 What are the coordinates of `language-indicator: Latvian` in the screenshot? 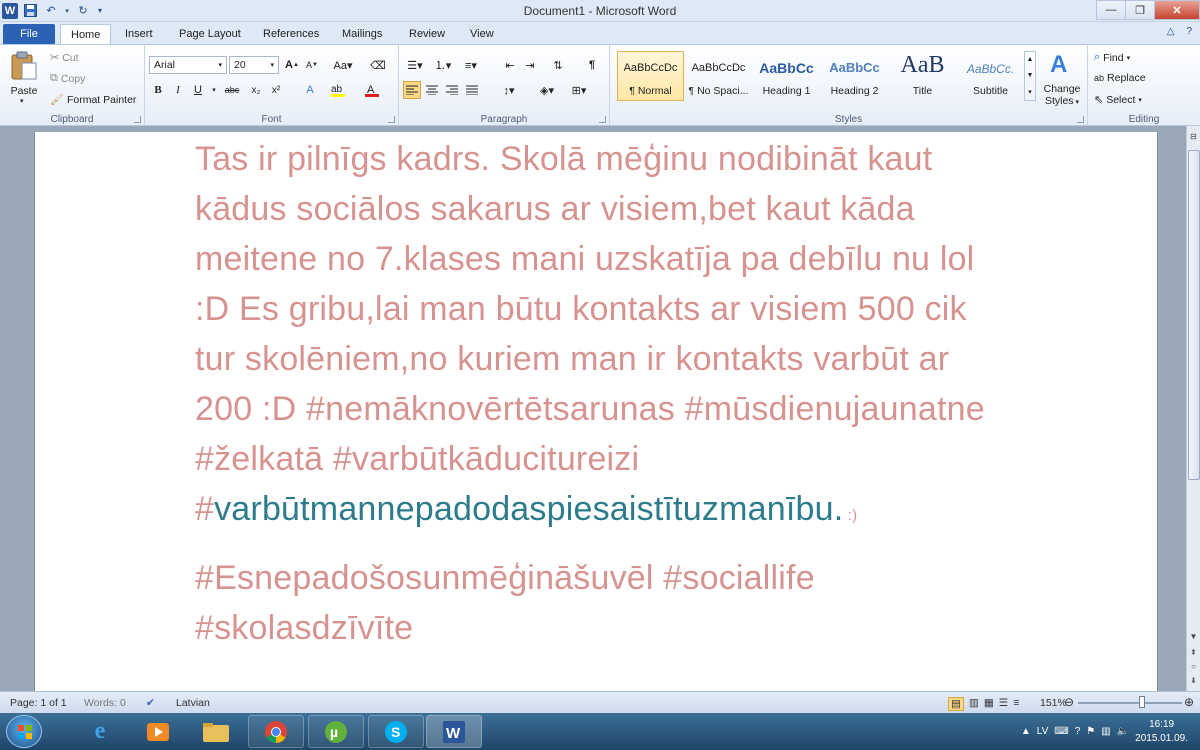 It's located at (193, 703).